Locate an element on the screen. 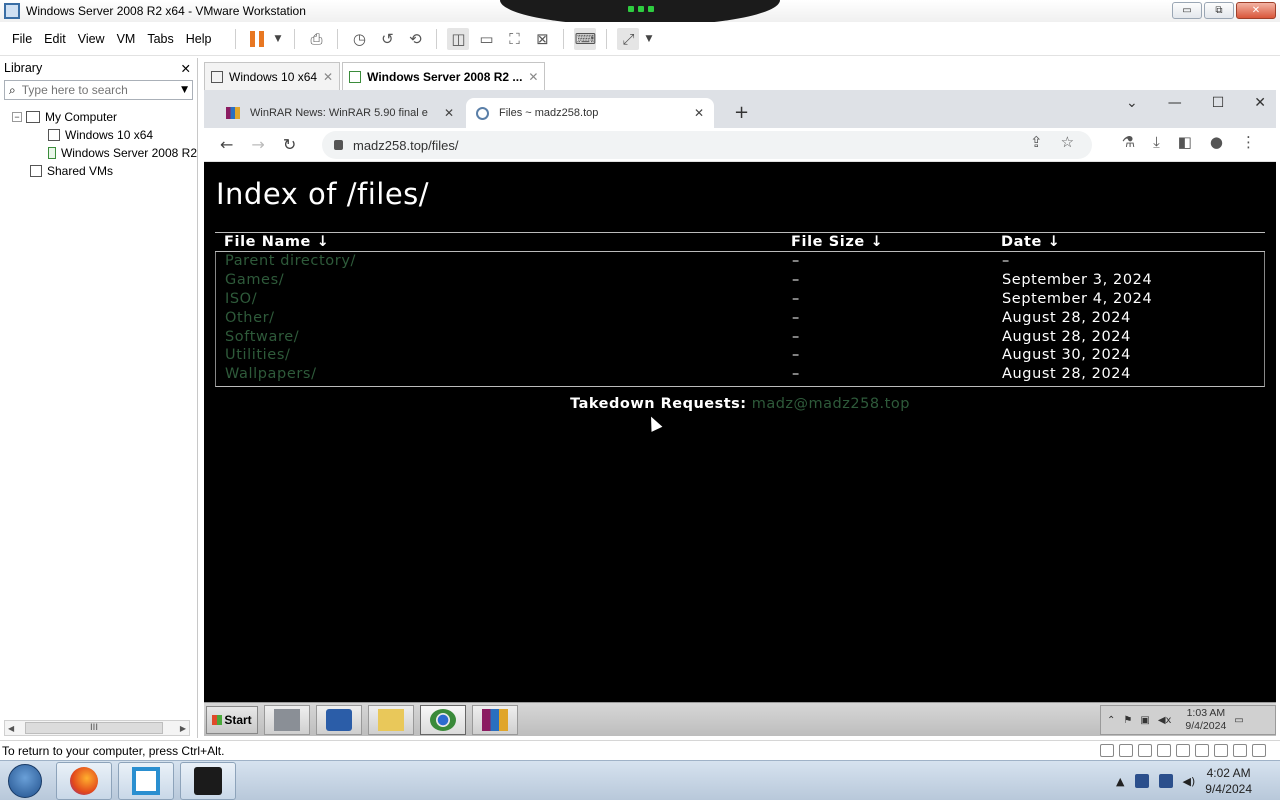  profile-avatar-icon: ● is located at coordinates (1216, 142).